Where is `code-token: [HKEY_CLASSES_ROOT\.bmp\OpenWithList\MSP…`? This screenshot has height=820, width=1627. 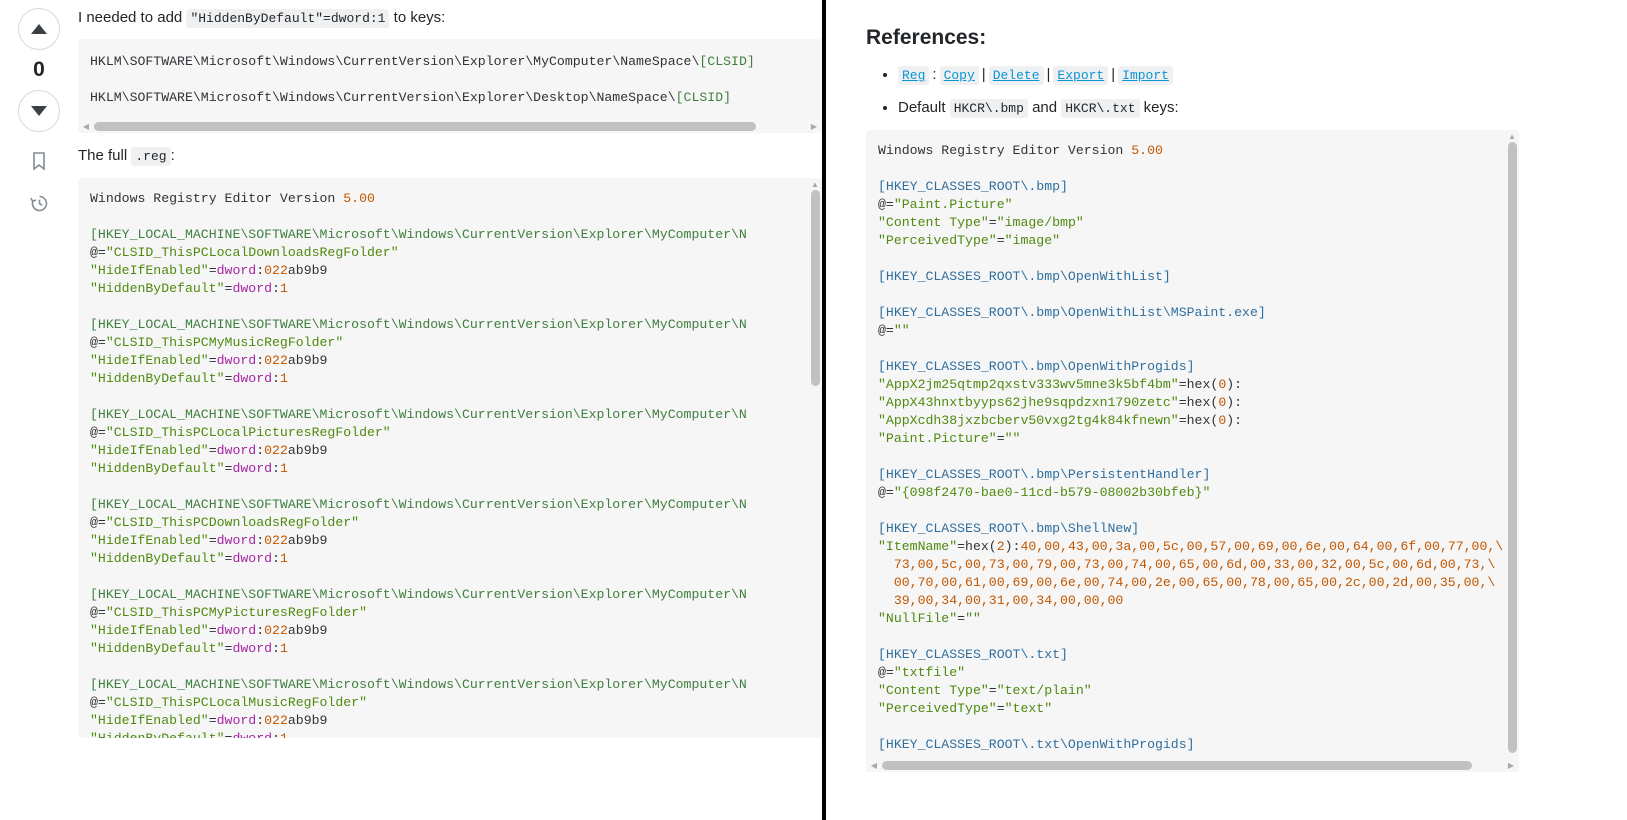 code-token: [HKEY_CLASSES_ROOT\.bmp\OpenWithList\MSP… is located at coordinates (1072, 313).